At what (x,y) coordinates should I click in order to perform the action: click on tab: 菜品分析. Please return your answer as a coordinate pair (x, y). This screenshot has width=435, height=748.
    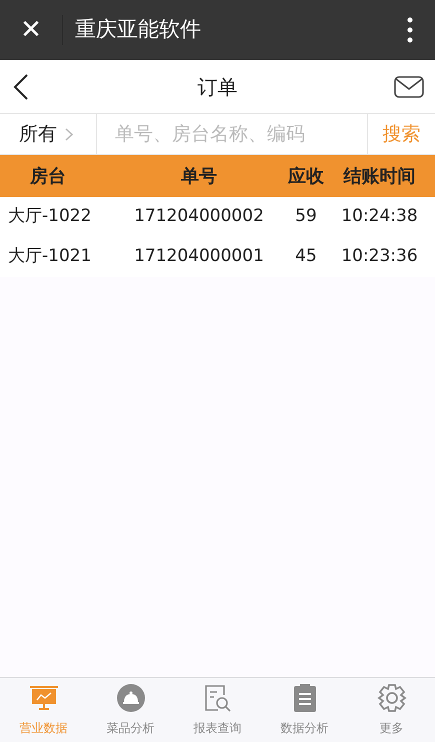
    Looking at the image, I should click on (130, 710).